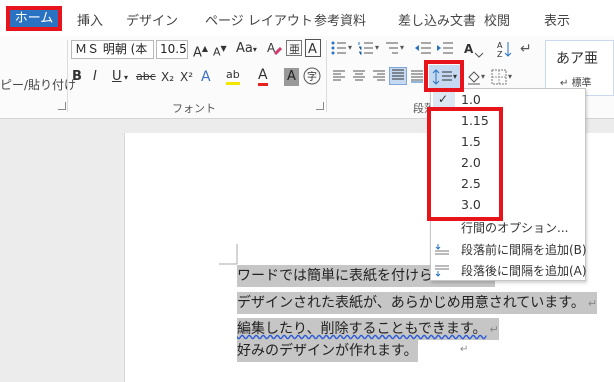  What do you see at coordinates (146, 77) in the screenshot?
I see `strikethrough-button: abc` at bounding box center [146, 77].